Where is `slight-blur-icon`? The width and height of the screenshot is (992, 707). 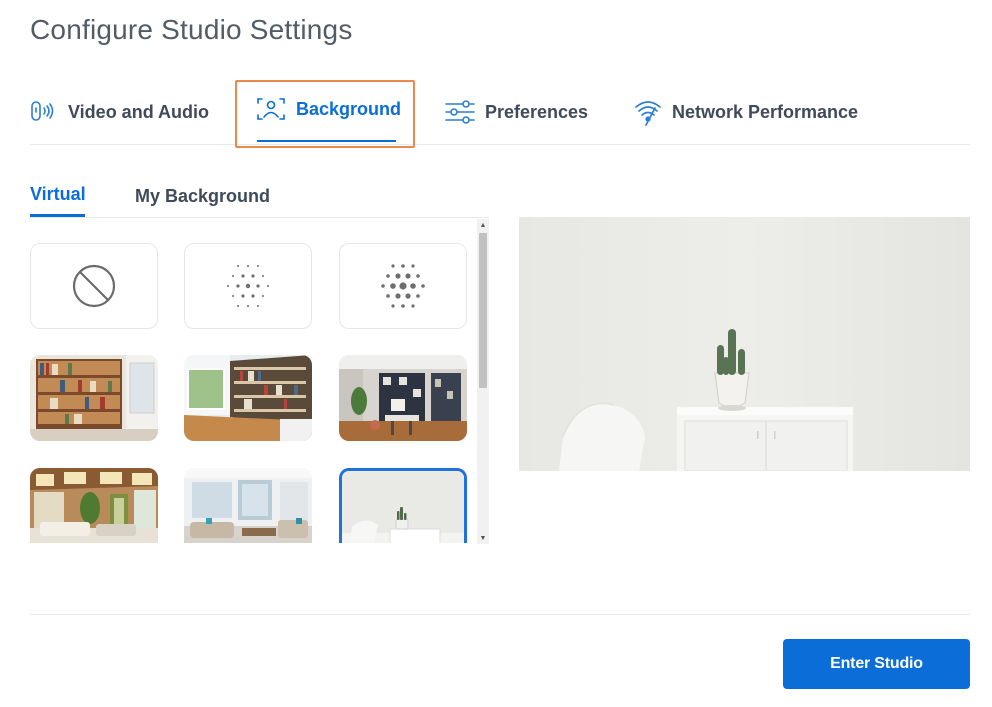 slight-blur-icon is located at coordinates (248, 286).